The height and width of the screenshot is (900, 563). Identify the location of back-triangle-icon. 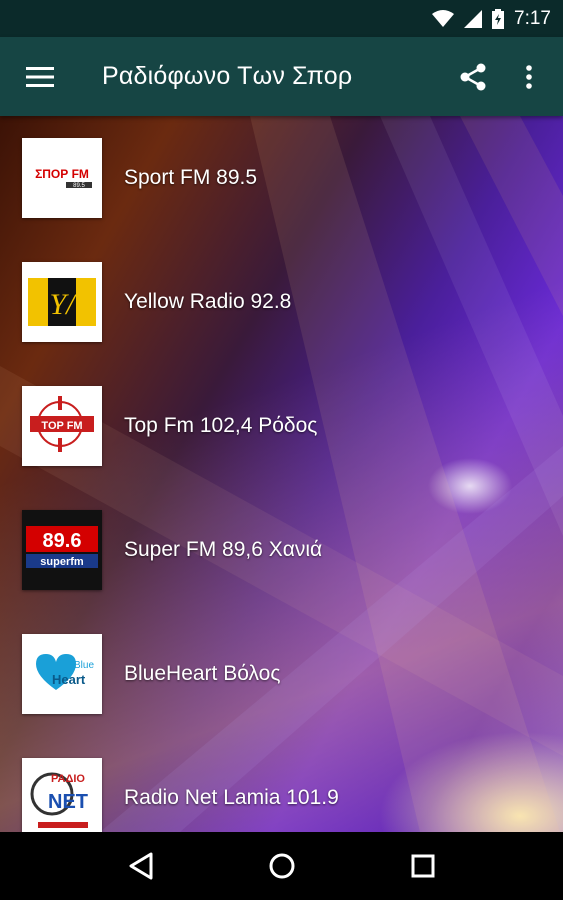
(141, 866).